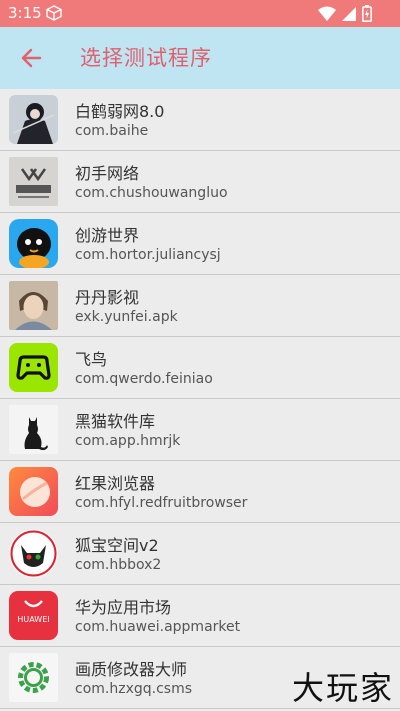 Image resolution: width=400 pixels, height=711 pixels. What do you see at coordinates (107, 235) in the screenshot?
I see `app-name: 创游世界` at bounding box center [107, 235].